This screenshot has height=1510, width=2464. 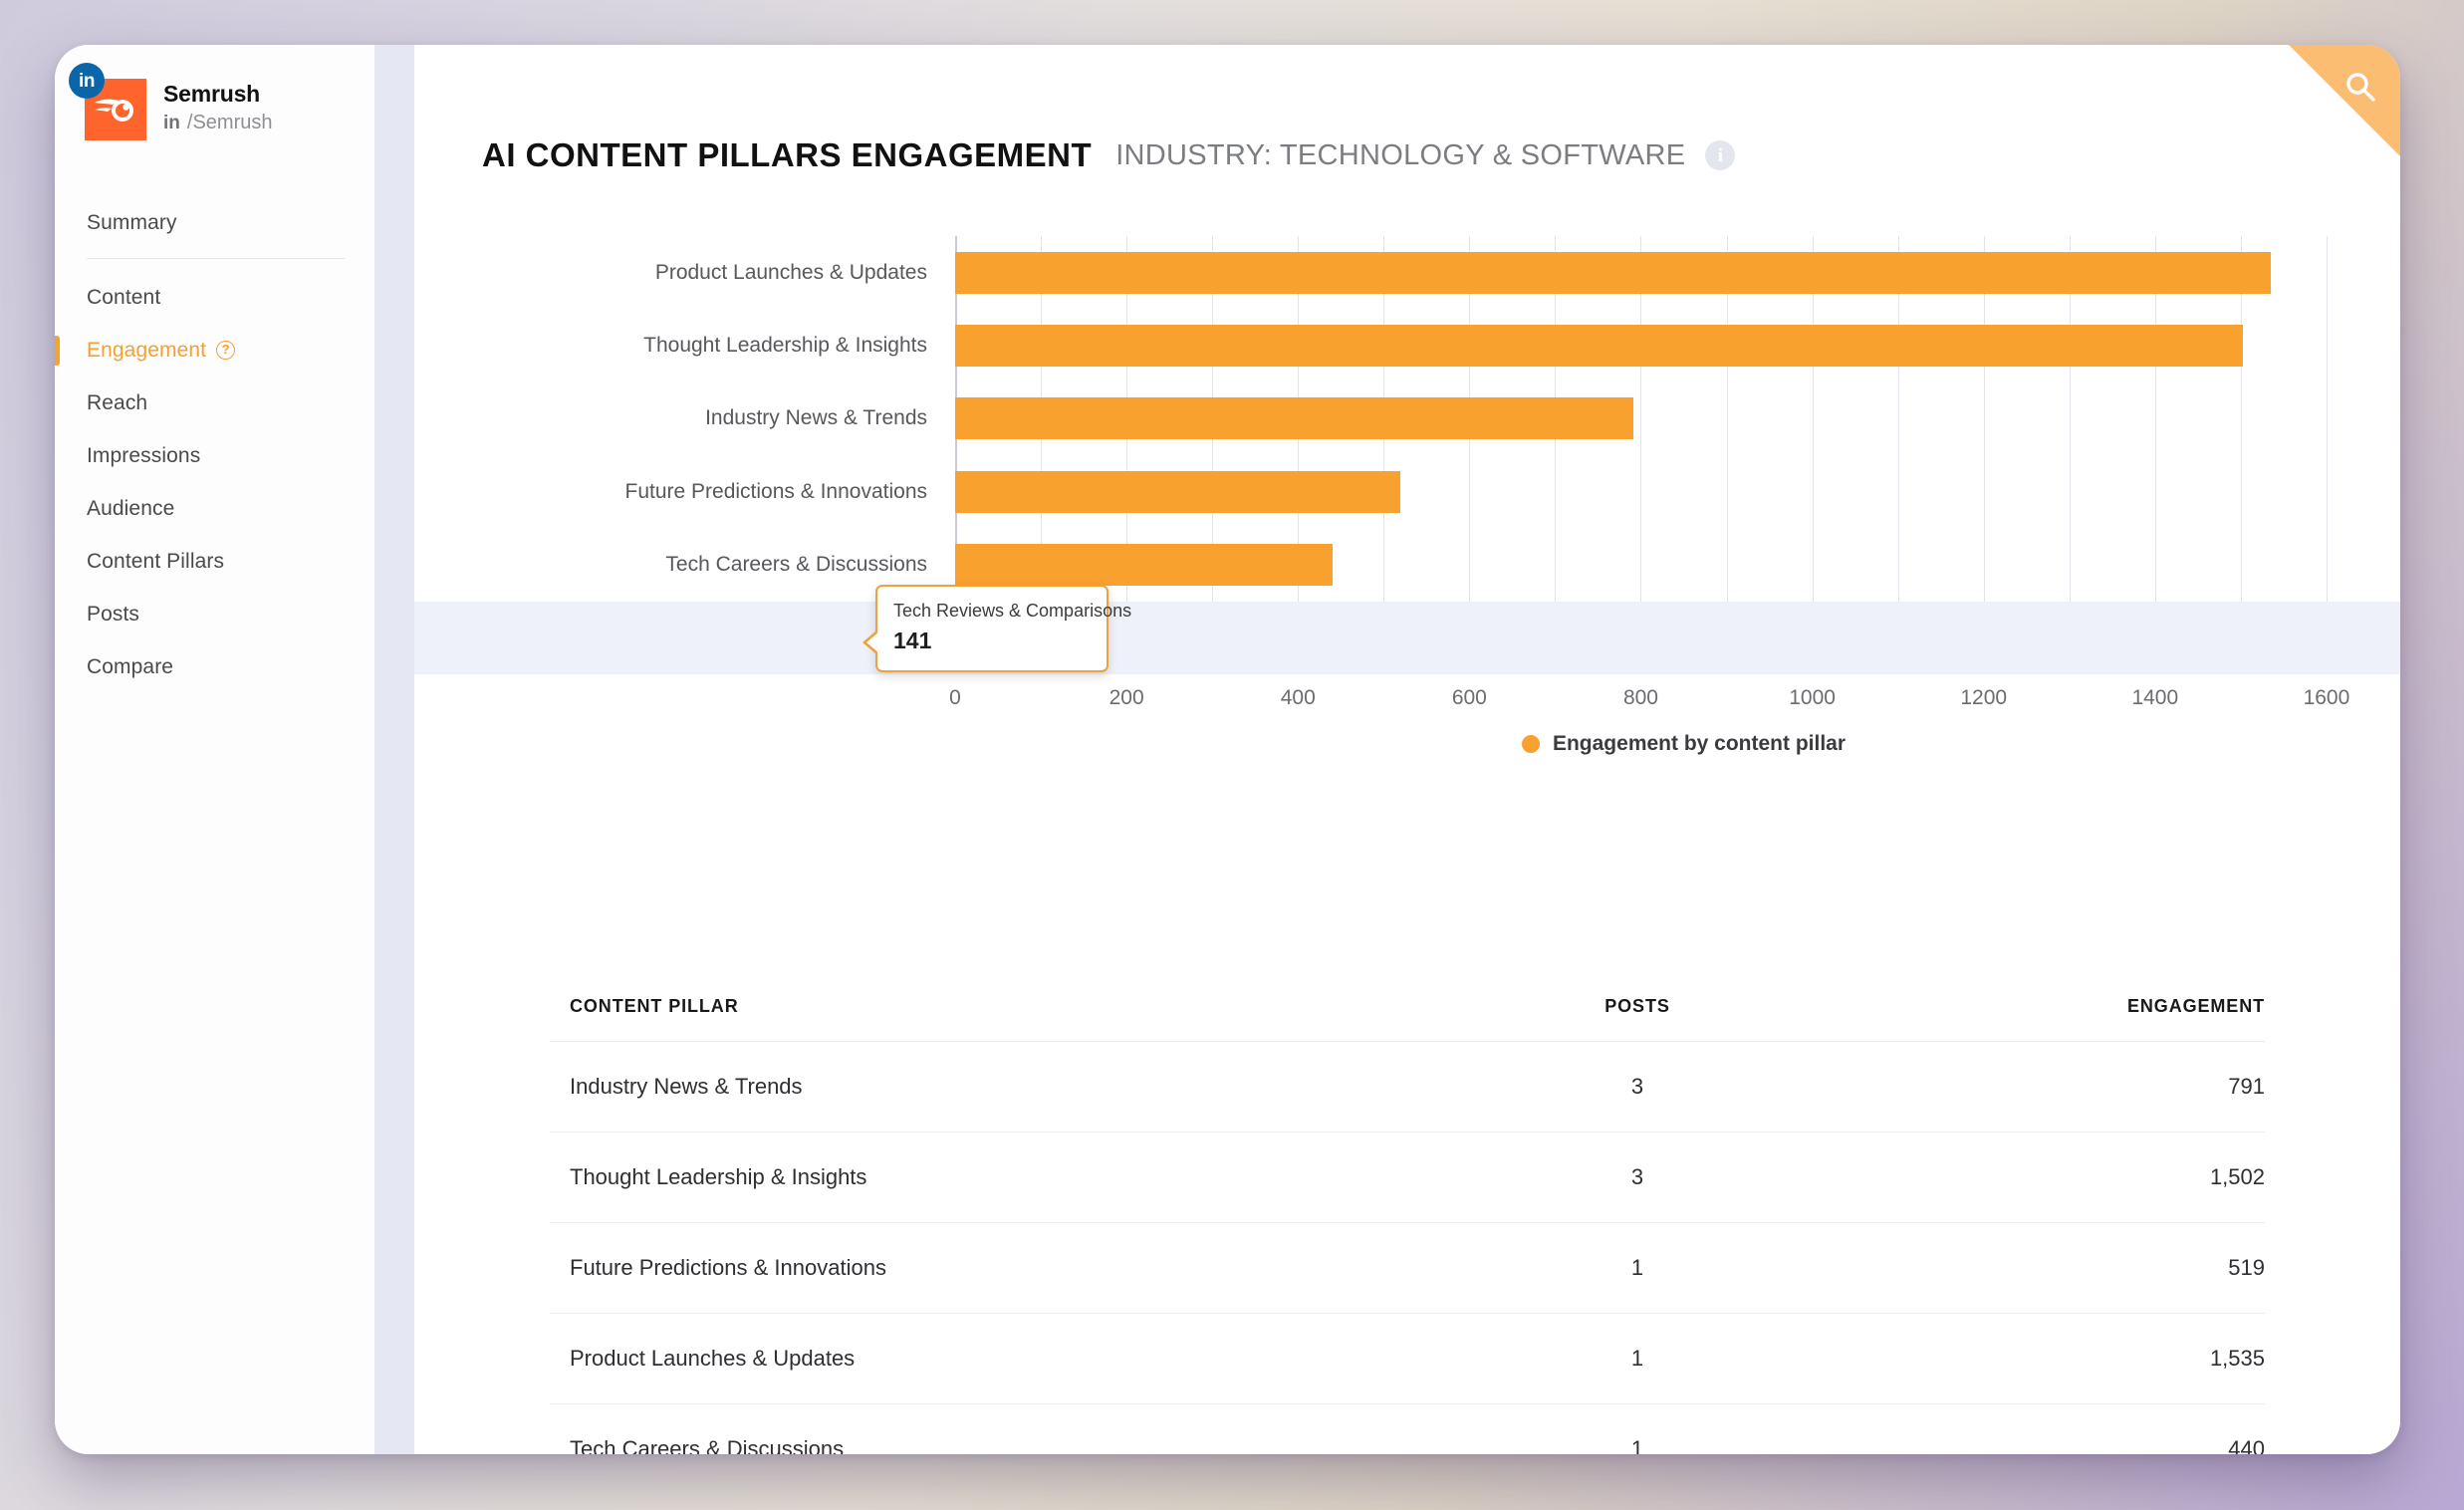 What do you see at coordinates (2360, 87) in the screenshot?
I see `search-icon` at bounding box center [2360, 87].